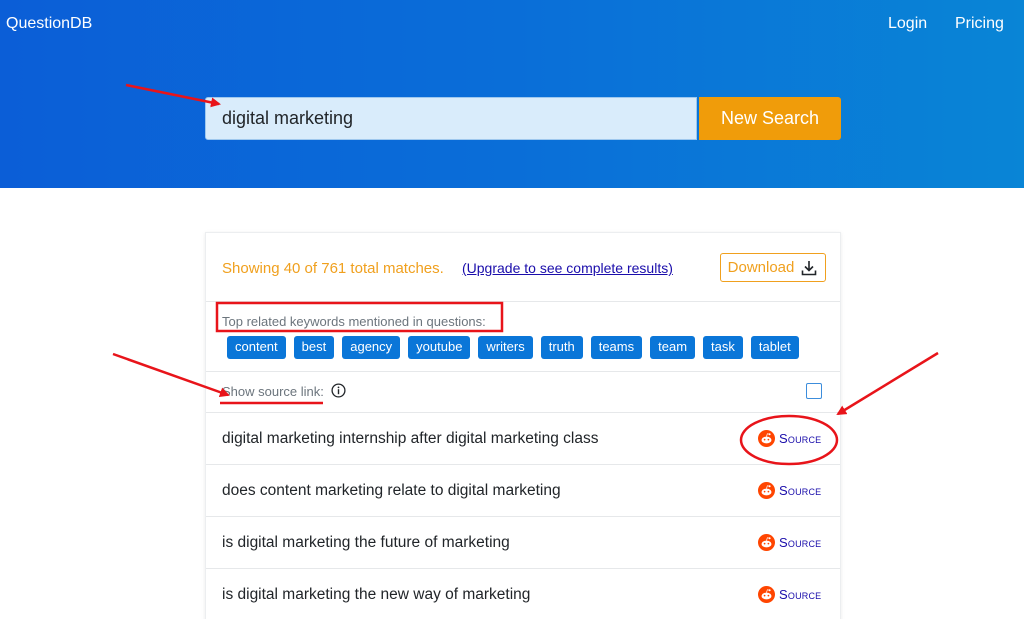  I want to click on keyword-chip: agency, so click(371, 347).